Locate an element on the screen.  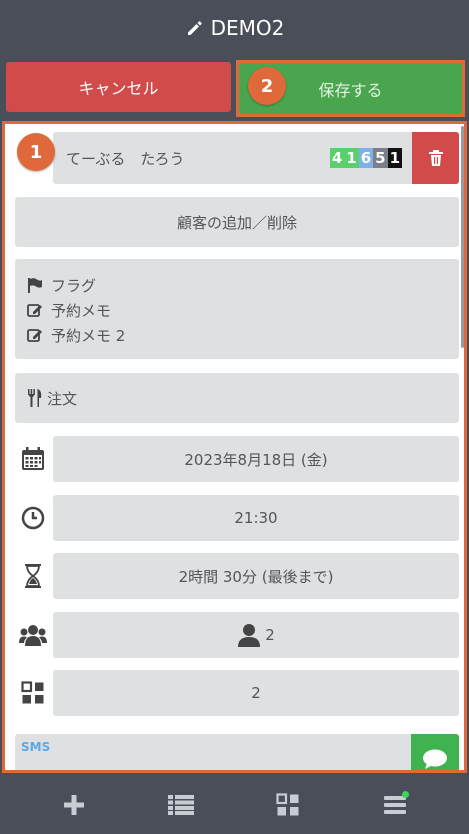
memo-label: フラグ is located at coordinates (74, 286).